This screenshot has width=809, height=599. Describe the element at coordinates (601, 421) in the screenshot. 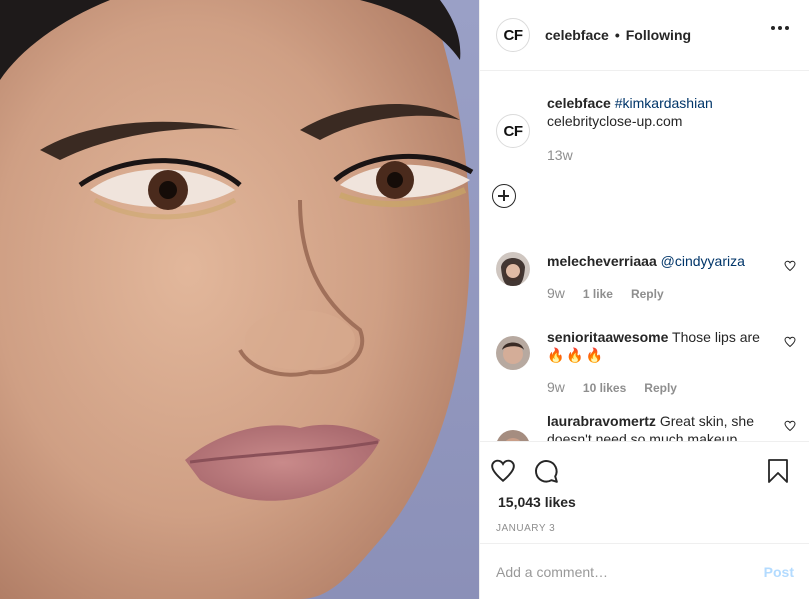

I see `comment-username: laurabravomertz` at that location.